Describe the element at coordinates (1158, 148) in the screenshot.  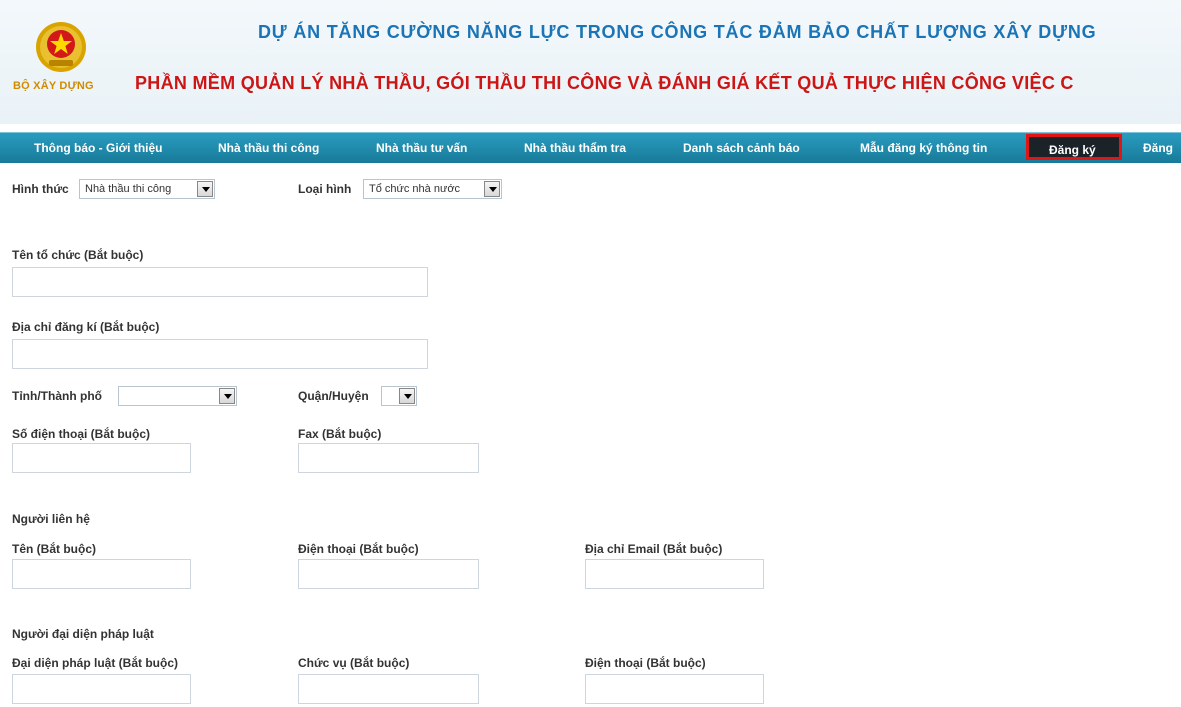
I see `nav-item-dang-nhap: Đăng` at that location.